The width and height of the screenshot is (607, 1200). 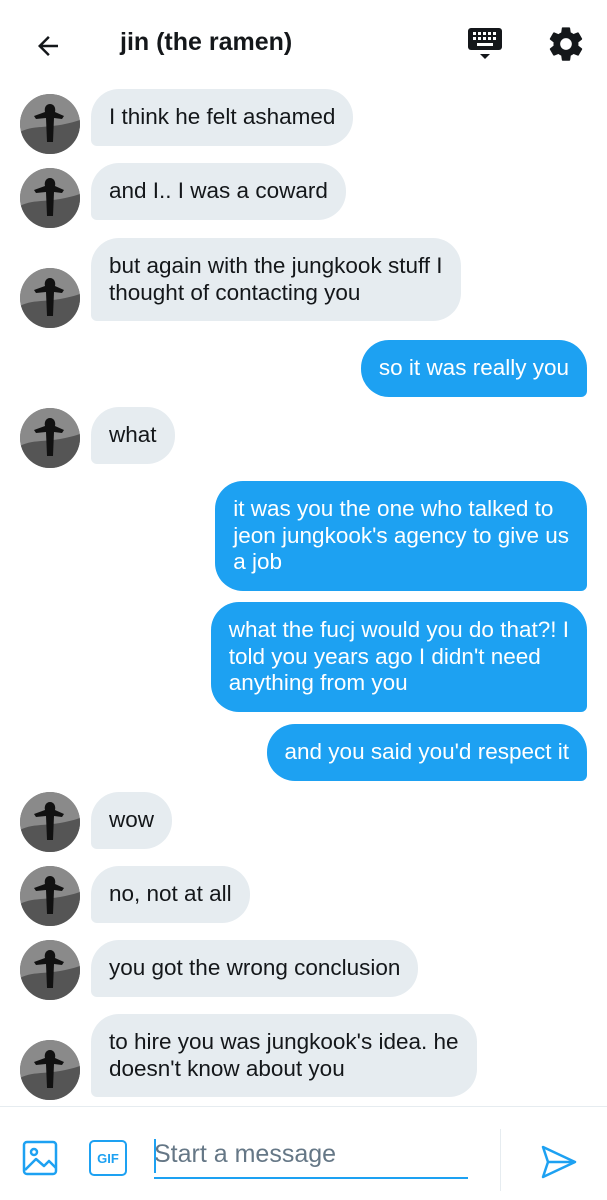 I want to click on keyboard-icon, so click(x=485, y=43).